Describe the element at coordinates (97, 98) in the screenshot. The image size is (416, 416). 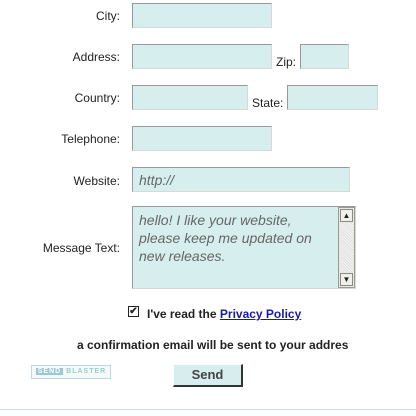
I see `country-label: Country:` at that location.